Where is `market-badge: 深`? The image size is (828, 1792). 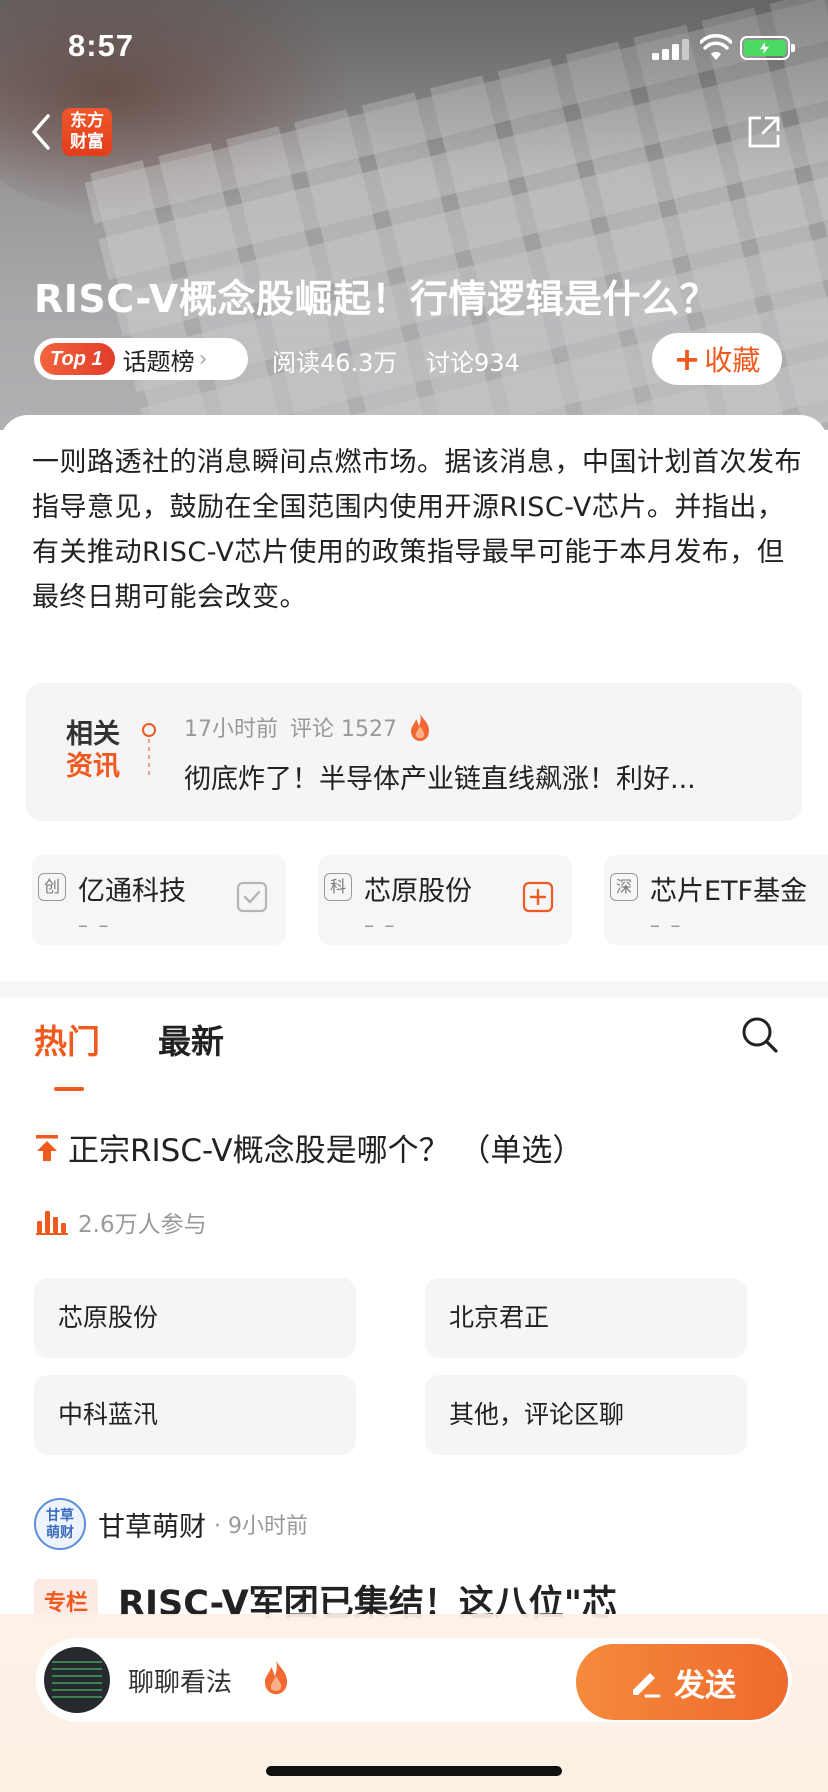
market-badge: 深 is located at coordinates (624, 887).